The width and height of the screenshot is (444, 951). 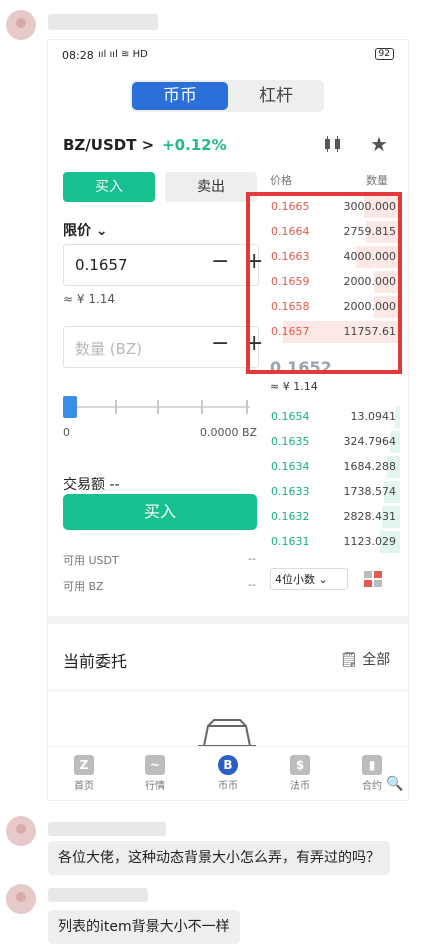 I want to click on bid-quantity: 13.0941, so click(x=373, y=416).